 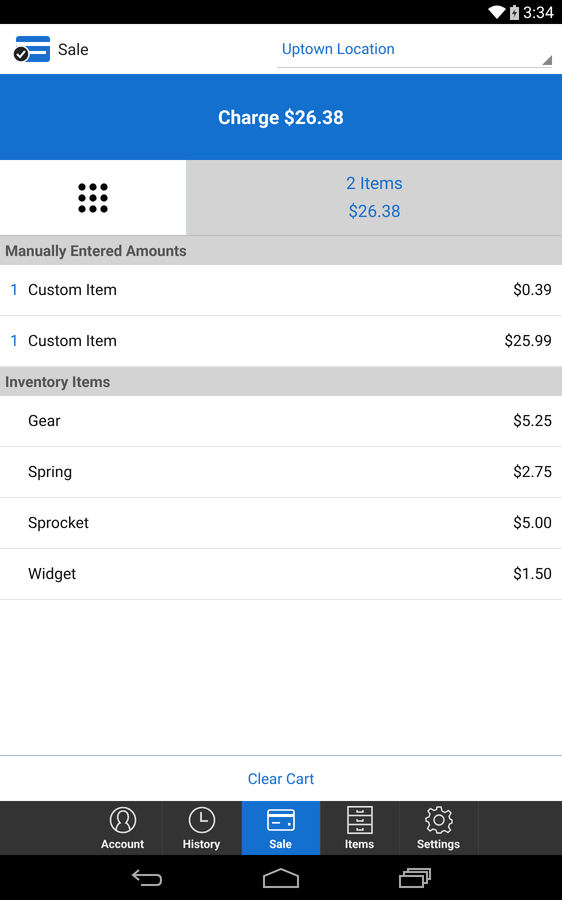 What do you see at coordinates (409, 49) in the screenshot?
I see `location-dropdown: Uptown Location` at bounding box center [409, 49].